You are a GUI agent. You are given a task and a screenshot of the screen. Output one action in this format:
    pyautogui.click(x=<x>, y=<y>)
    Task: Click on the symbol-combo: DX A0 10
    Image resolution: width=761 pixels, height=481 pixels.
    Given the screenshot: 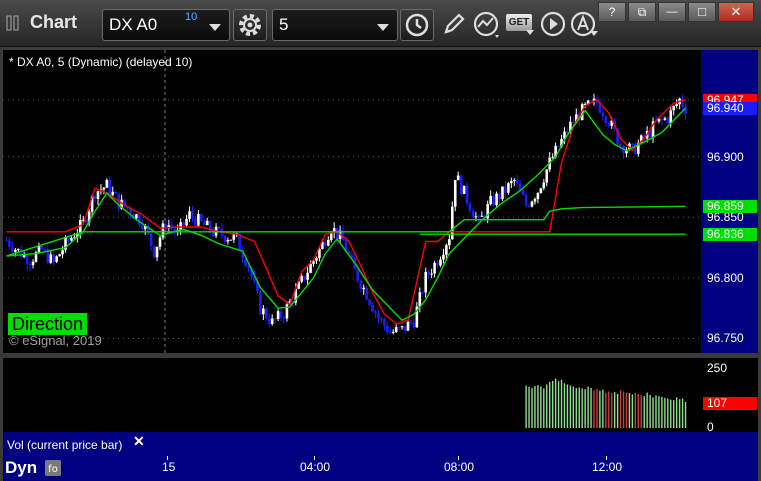 What is the action you would take?
    pyautogui.click(x=166, y=25)
    